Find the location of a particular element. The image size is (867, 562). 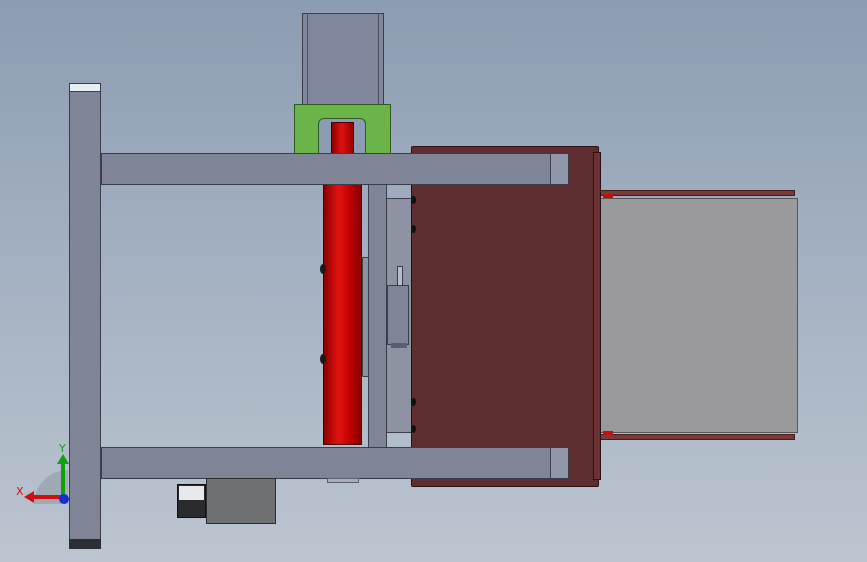

mounting-plate is located at coordinates (505, 316).